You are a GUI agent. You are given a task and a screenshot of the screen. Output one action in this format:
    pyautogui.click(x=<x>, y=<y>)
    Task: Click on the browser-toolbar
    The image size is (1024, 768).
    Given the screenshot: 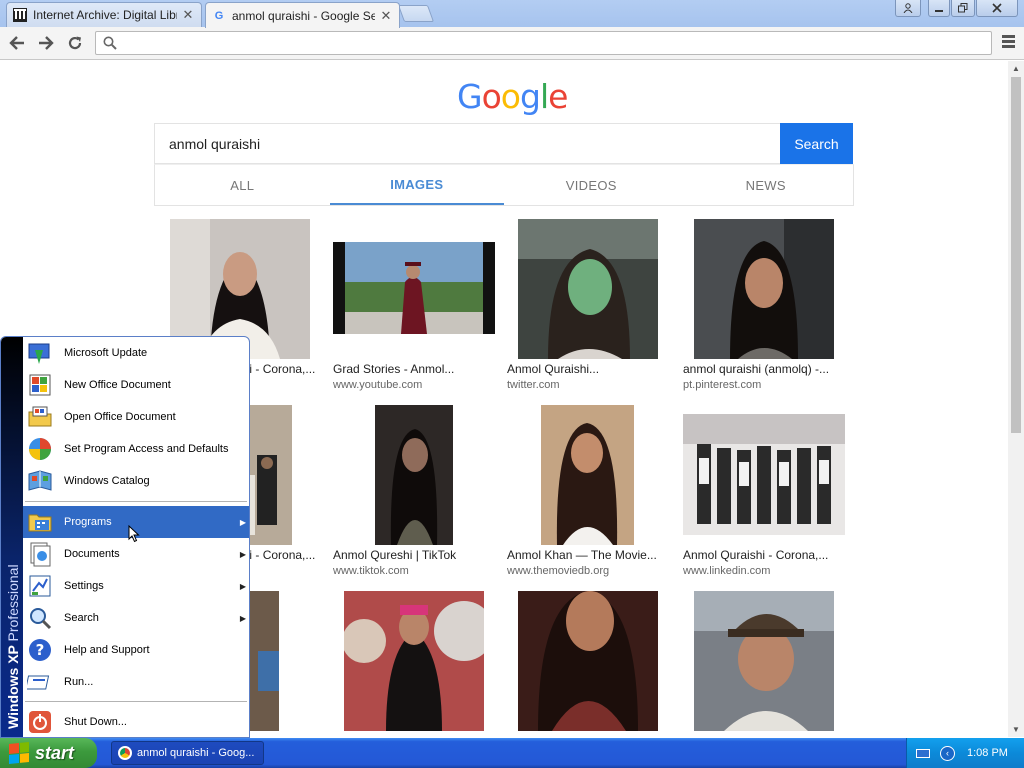 What is the action you would take?
    pyautogui.click(x=512, y=43)
    